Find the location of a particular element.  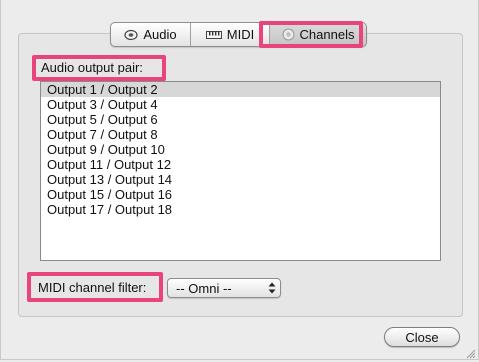

midi-channel-filter-select: -- Omni -- is located at coordinates (224, 288).